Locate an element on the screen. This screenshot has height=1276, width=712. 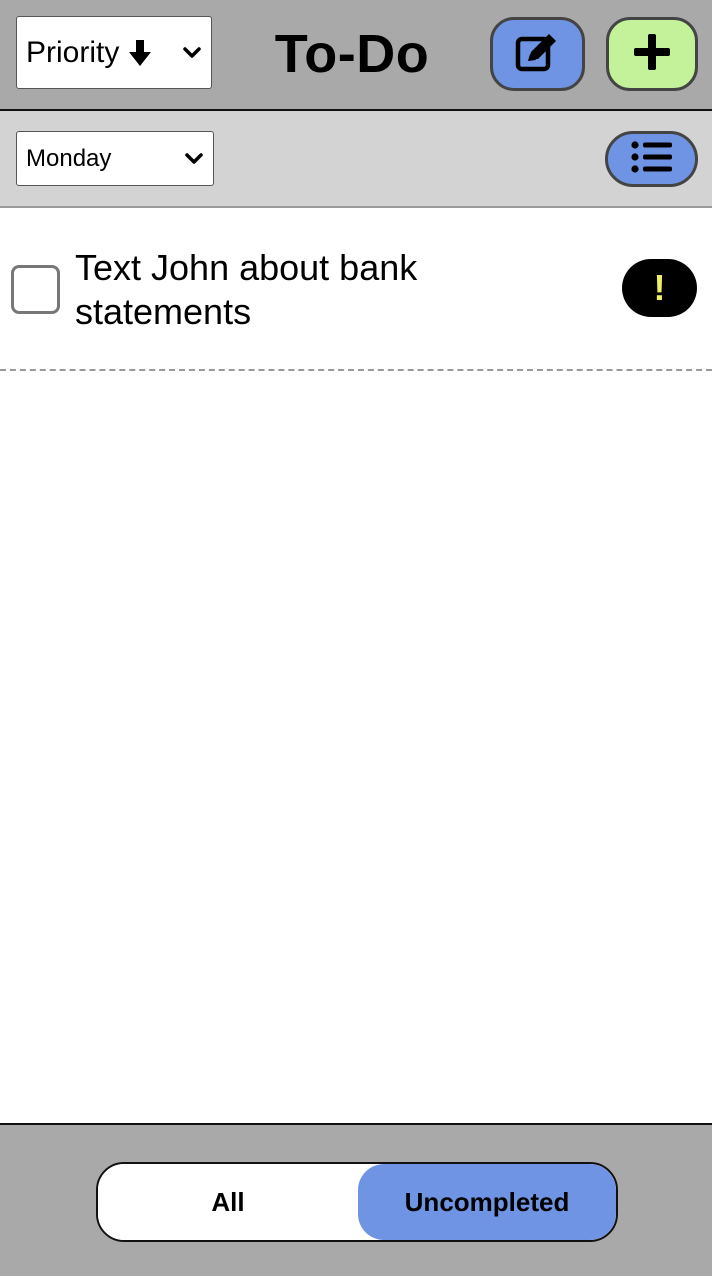
filter-all-button: All is located at coordinates (228, 1202).